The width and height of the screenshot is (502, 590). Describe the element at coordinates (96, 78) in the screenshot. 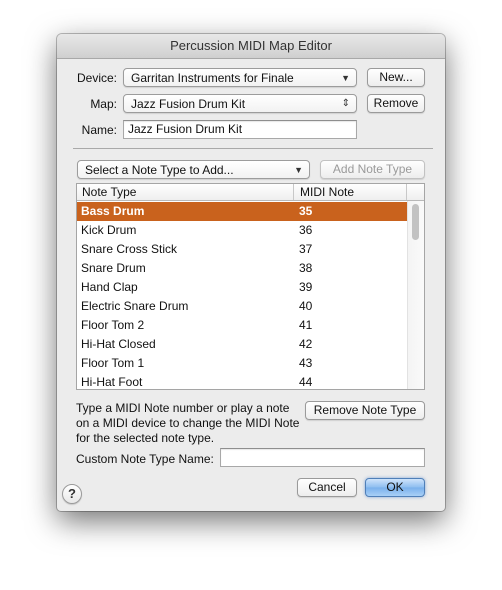

I see `device-label: Device:` at that location.